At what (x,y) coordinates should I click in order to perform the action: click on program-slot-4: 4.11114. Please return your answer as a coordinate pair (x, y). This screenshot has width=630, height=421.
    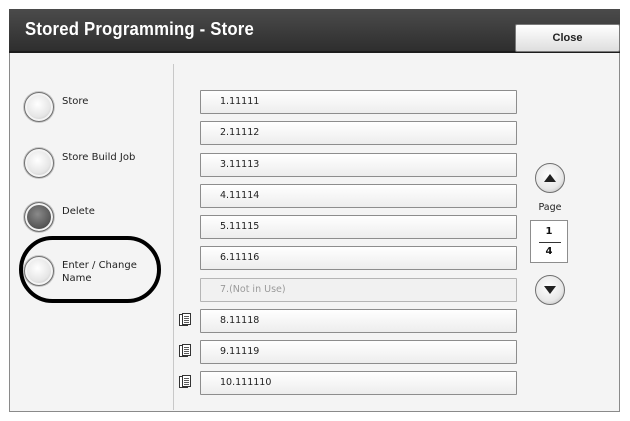
    Looking at the image, I should click on (358, 196).